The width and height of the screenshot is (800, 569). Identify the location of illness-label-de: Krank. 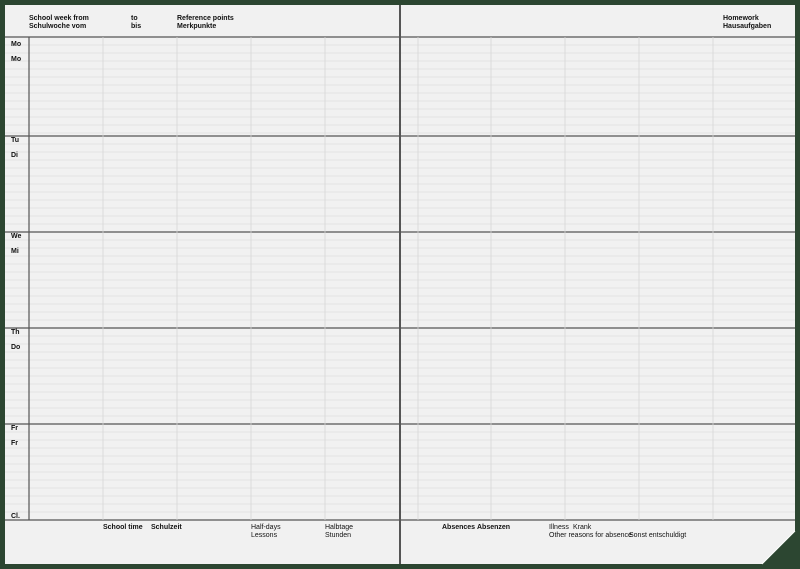
(582, 527).